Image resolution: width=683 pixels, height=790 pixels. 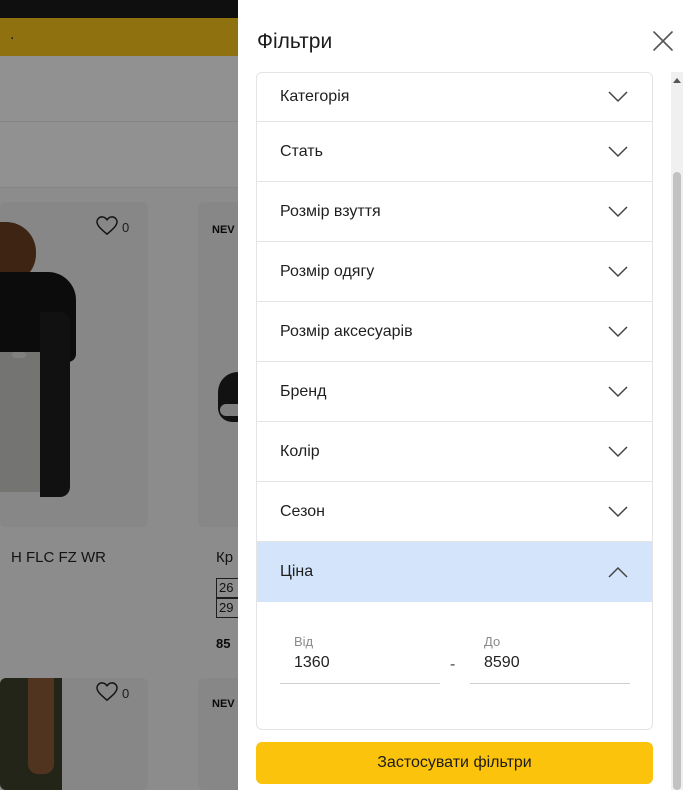 I want to click on scroll-thumb, so click(x=677, y=481).